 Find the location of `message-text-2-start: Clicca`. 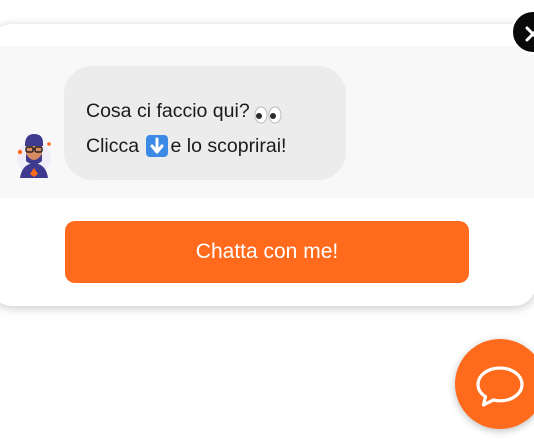

message-text-2-start: Clicca is located at coordinates (113, 146).